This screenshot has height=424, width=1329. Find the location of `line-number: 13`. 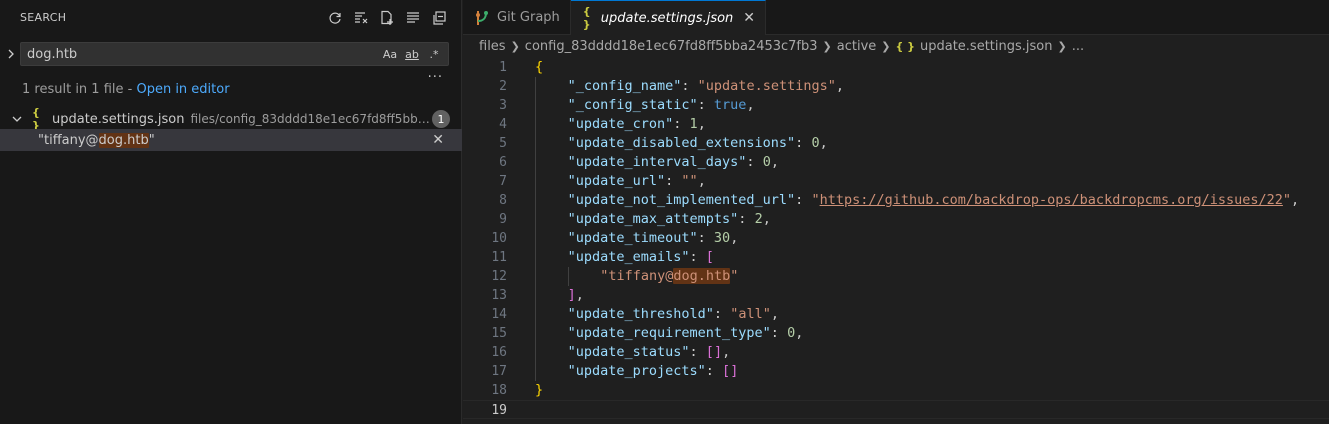

line-number: 13 is located at coordinates (499, 295).